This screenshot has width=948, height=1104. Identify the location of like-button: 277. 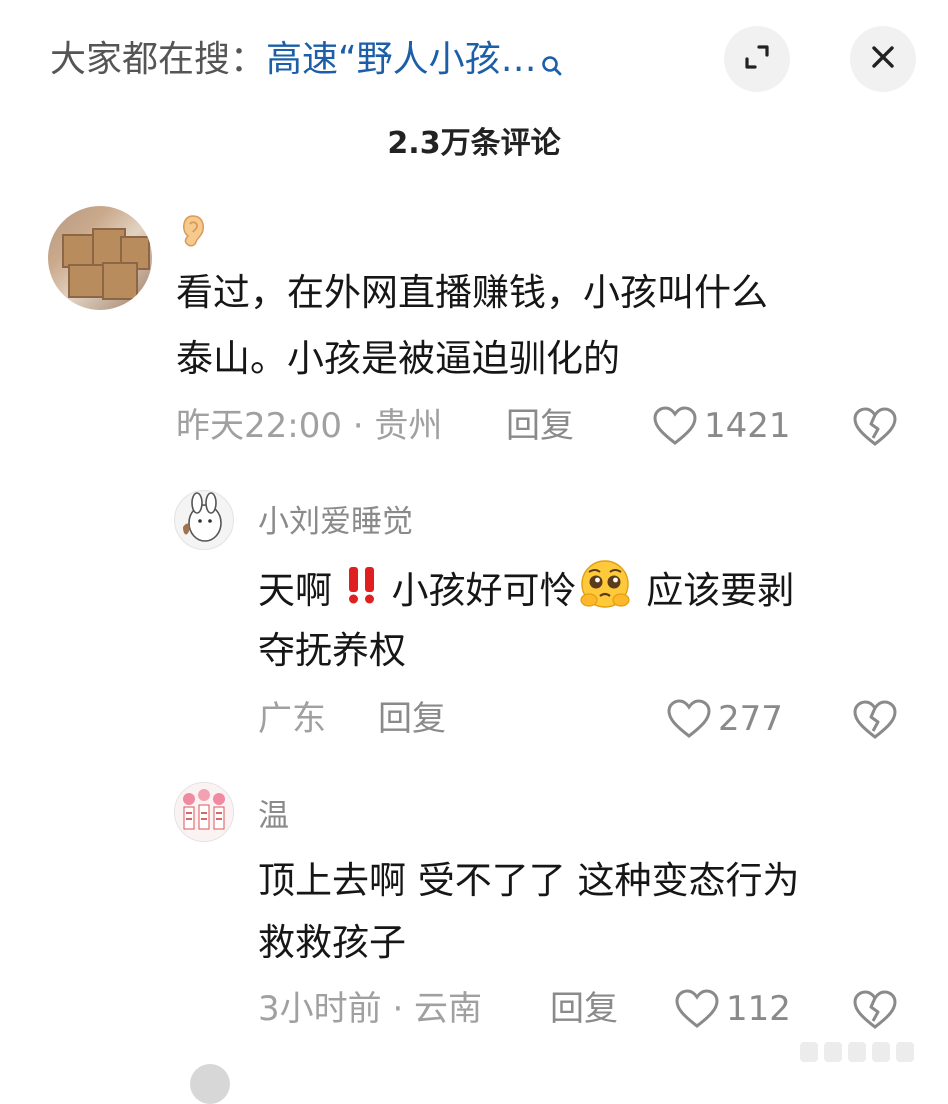
(724, 719).